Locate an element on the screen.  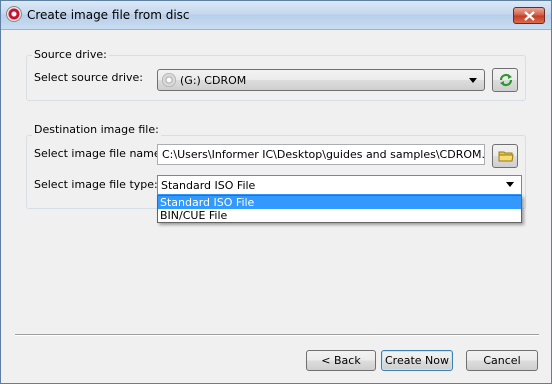
refresh-icon is located at coordinates (506, 80).